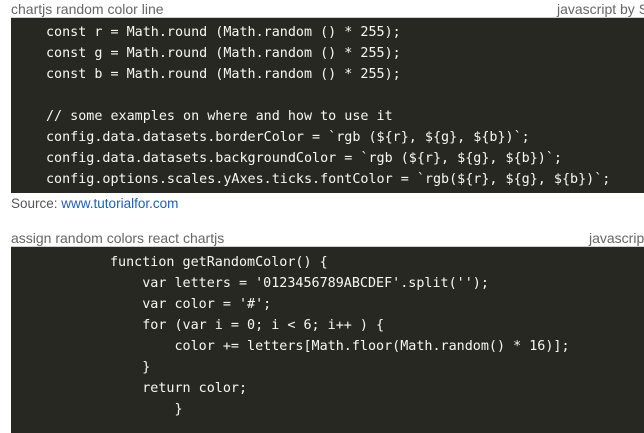 The image size is (644, 433). I want to click on snippet2-title: assign random colors react chartjs, so click(117, 238).